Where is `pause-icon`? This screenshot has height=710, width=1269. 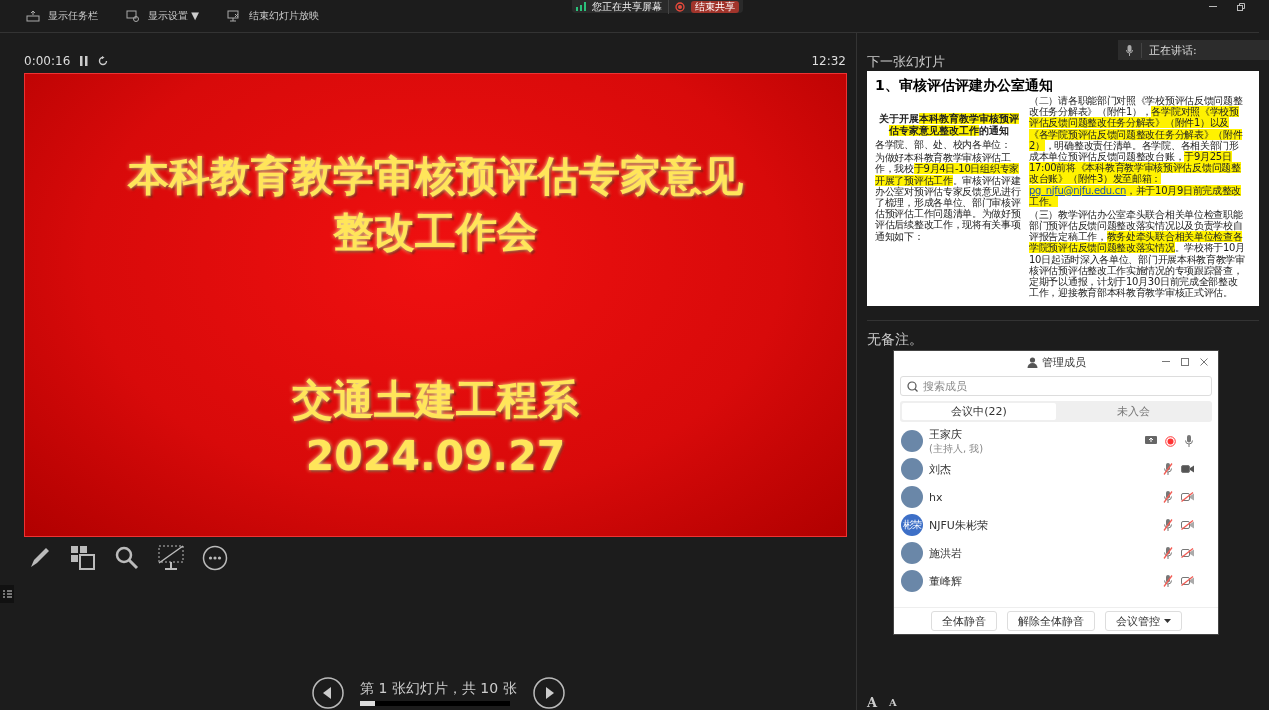 pause-icon is located at coordinates (84, 61).